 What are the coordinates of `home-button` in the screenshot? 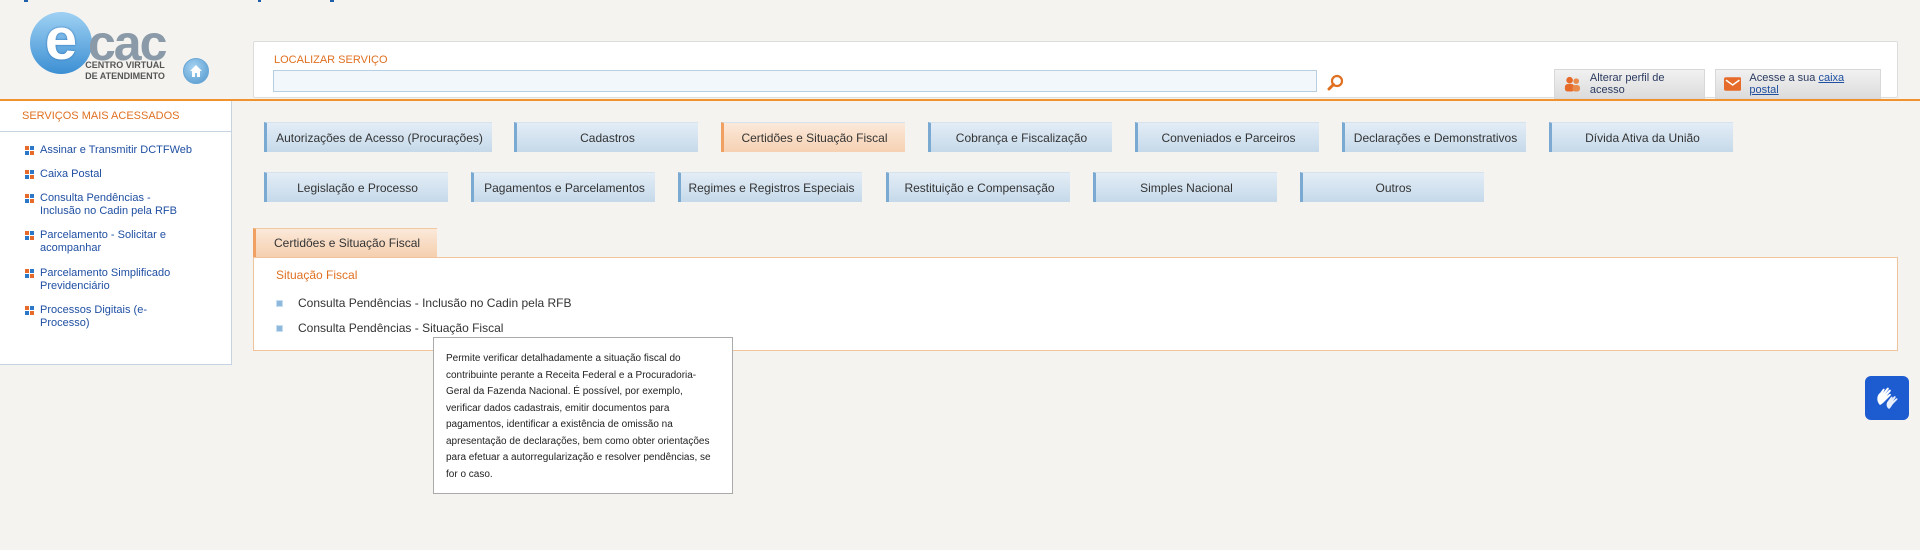 It's located at (196, 71).